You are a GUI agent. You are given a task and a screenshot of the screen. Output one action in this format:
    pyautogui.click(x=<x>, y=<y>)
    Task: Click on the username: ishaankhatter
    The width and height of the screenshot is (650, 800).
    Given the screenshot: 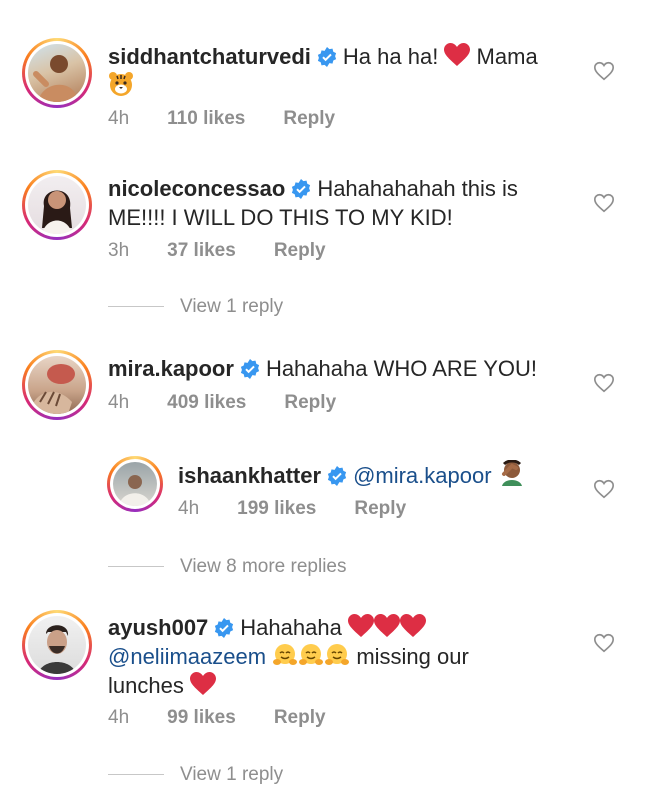 What is the action you would take?
    pyautogui.click(x=249, y=475)
    